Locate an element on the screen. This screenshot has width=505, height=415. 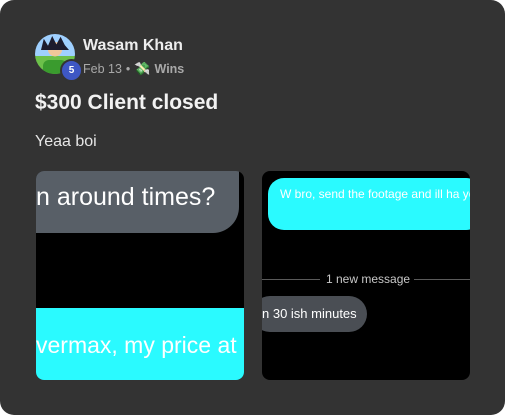
divider-label: 1 new message is located at coordinates (368, 279).